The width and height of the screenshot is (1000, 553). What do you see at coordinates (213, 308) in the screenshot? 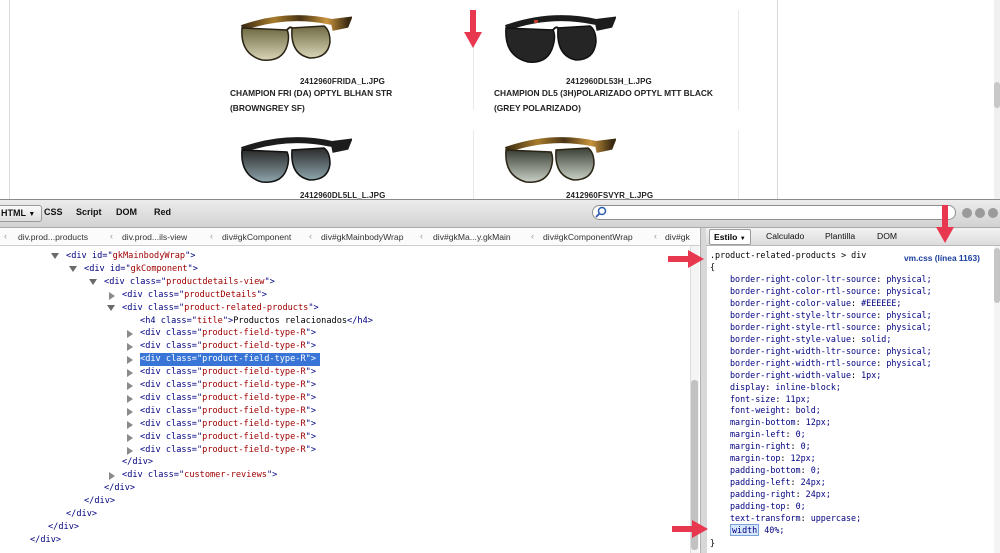
I see `tree-node: <div class="product-related-products">` at bounding box center [213, 308].